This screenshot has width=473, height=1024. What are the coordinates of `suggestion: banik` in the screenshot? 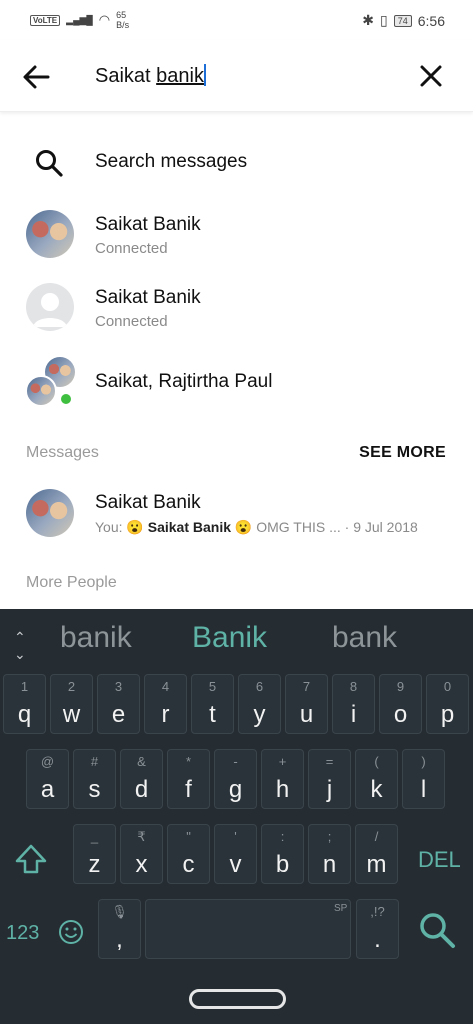 It's located at (96, 638).